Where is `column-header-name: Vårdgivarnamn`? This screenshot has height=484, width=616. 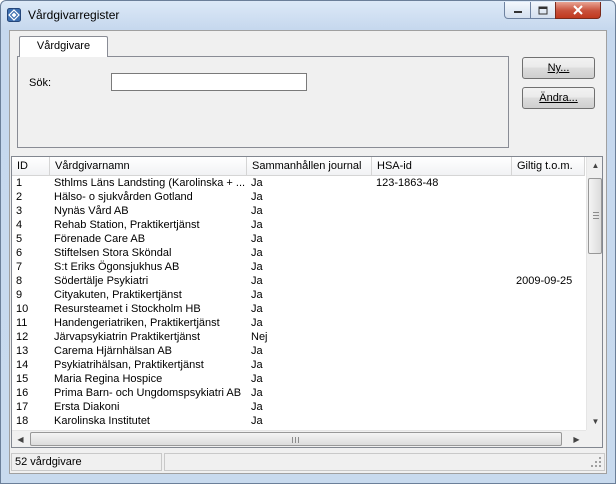
column-header-name: Vårdgivarnamn is located at coordinates (148, 166).